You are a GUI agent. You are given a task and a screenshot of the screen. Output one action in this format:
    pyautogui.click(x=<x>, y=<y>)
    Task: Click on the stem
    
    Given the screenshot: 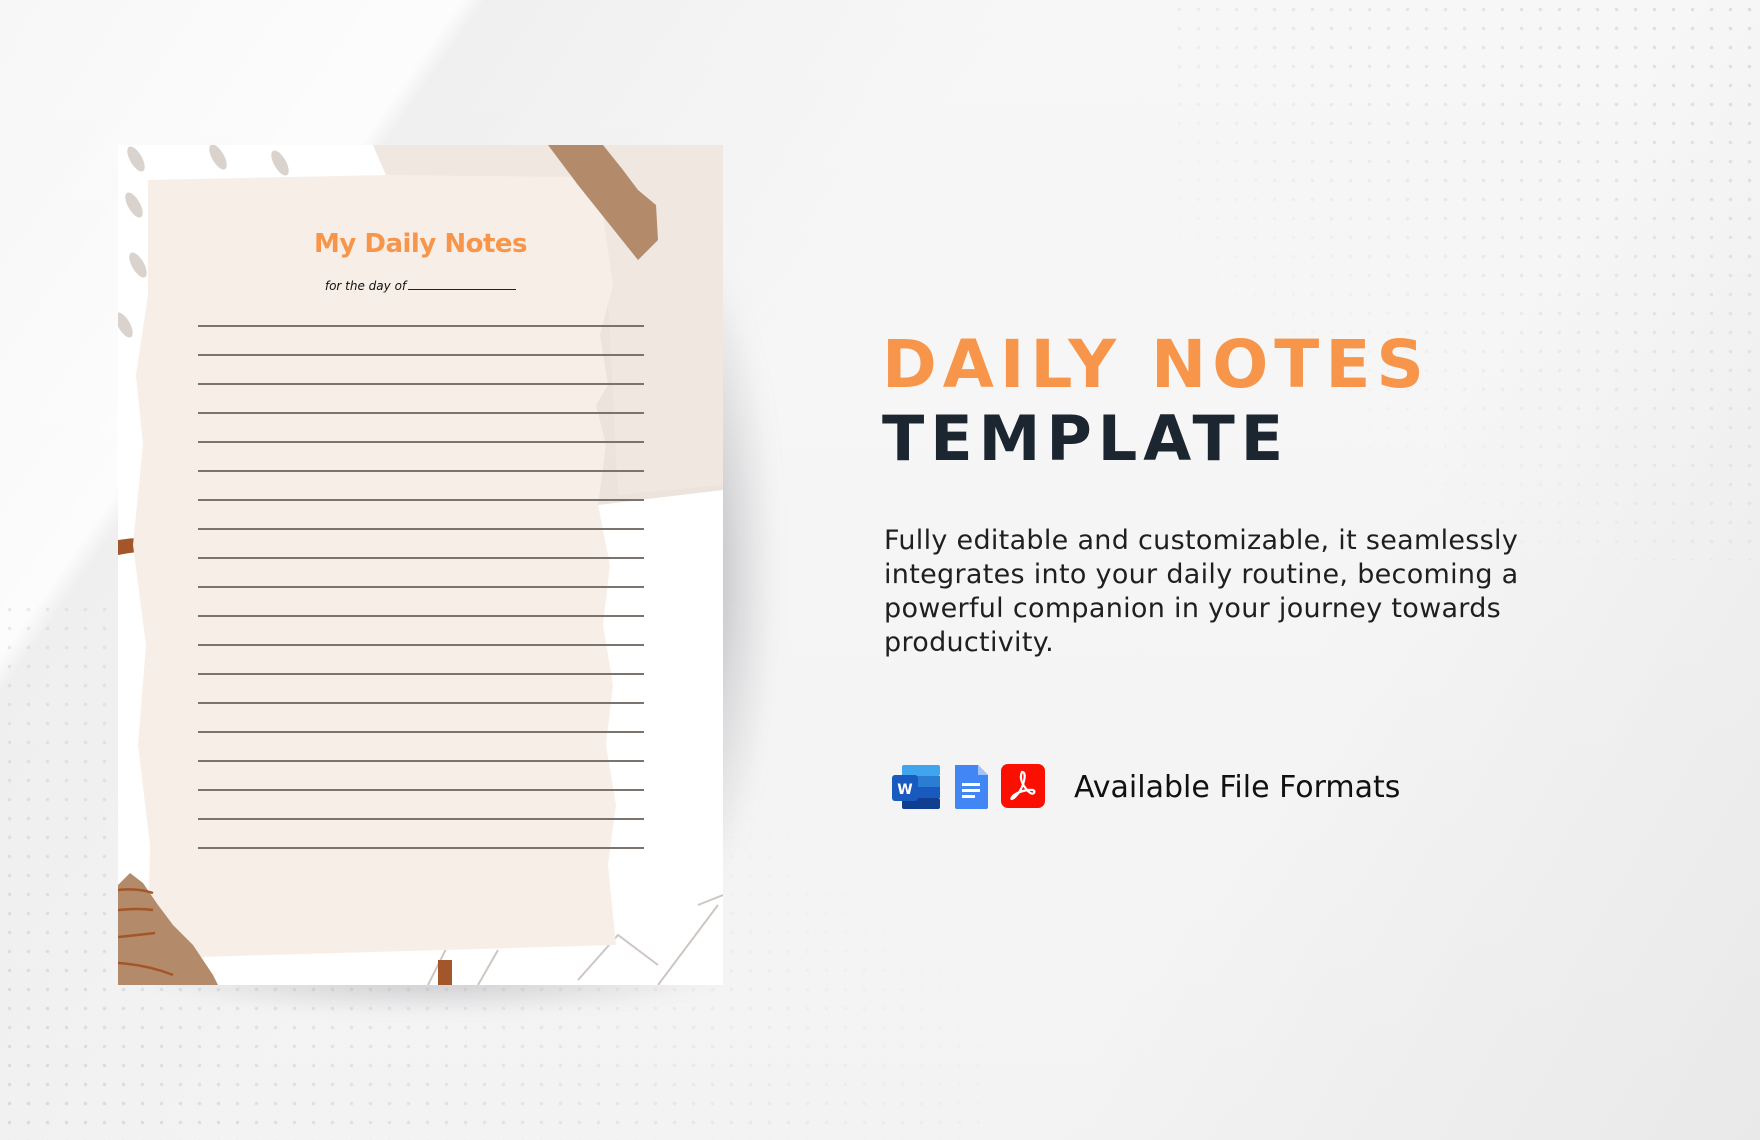 What is the action you would take?
    pyautogui.click(x=445, y=972)
    